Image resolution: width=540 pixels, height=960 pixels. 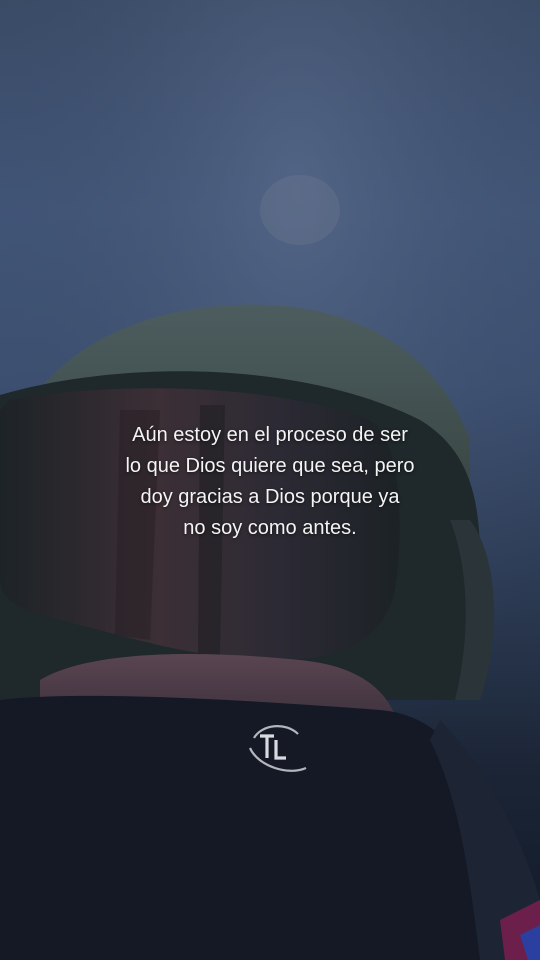 What do you see at coordinates (270, 435) in the screenshot?
I see `quote-line-1: Aún estoy en el proceso de ser` at bounding box center [270, 435].